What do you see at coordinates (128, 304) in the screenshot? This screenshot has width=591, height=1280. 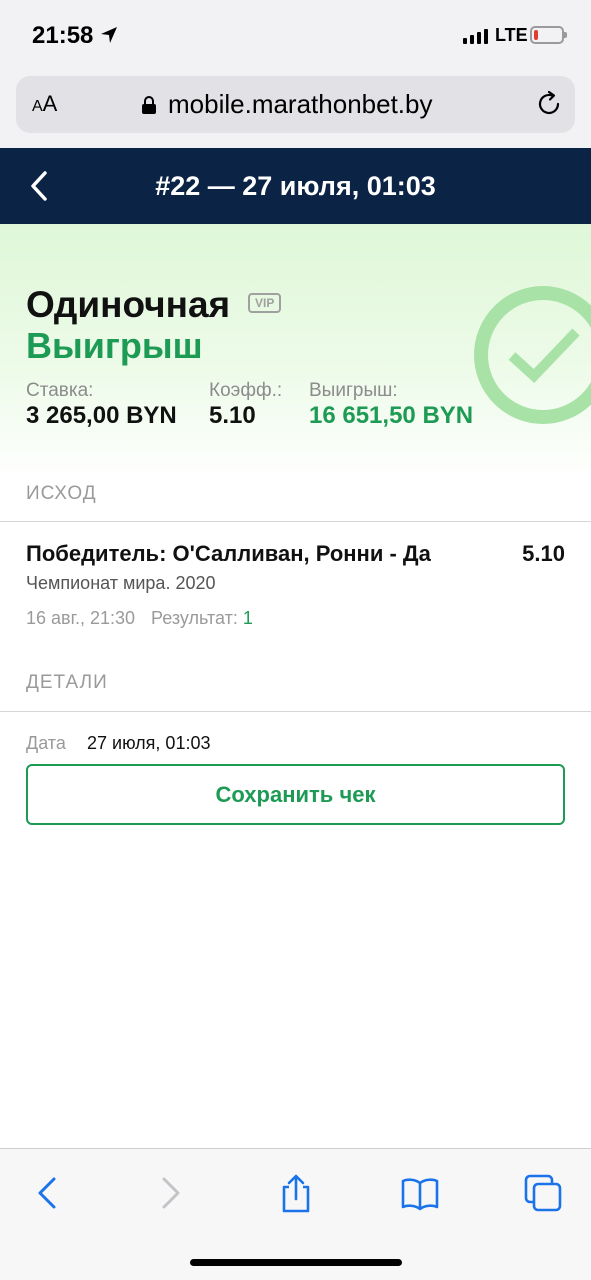 I see `bet-type: Одиночная` at bounding box center [128, 304].